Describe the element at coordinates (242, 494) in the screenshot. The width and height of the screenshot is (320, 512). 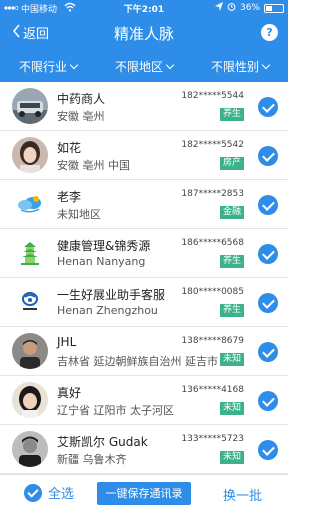
I see `refresh-batch-button: 换一批` at that location.